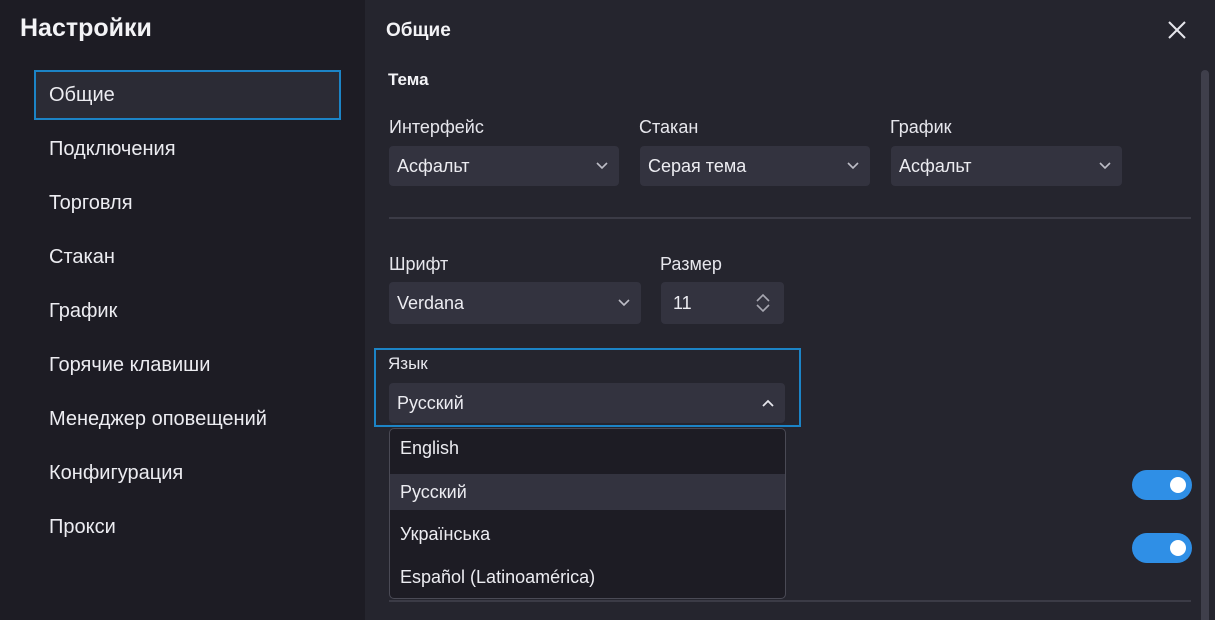 The width and height of the screenshot is (1215, 620). I want to click on size-label: Размер, so click(691, 264).